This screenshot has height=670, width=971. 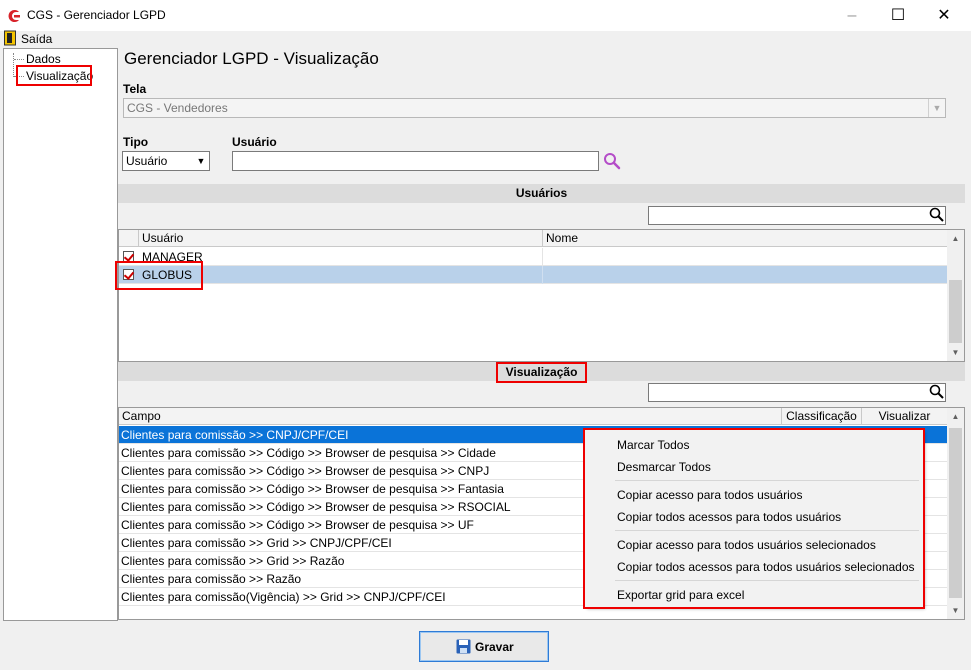 I want to click on column-header-classificacao: Classificação, so click(x=822, y=416).